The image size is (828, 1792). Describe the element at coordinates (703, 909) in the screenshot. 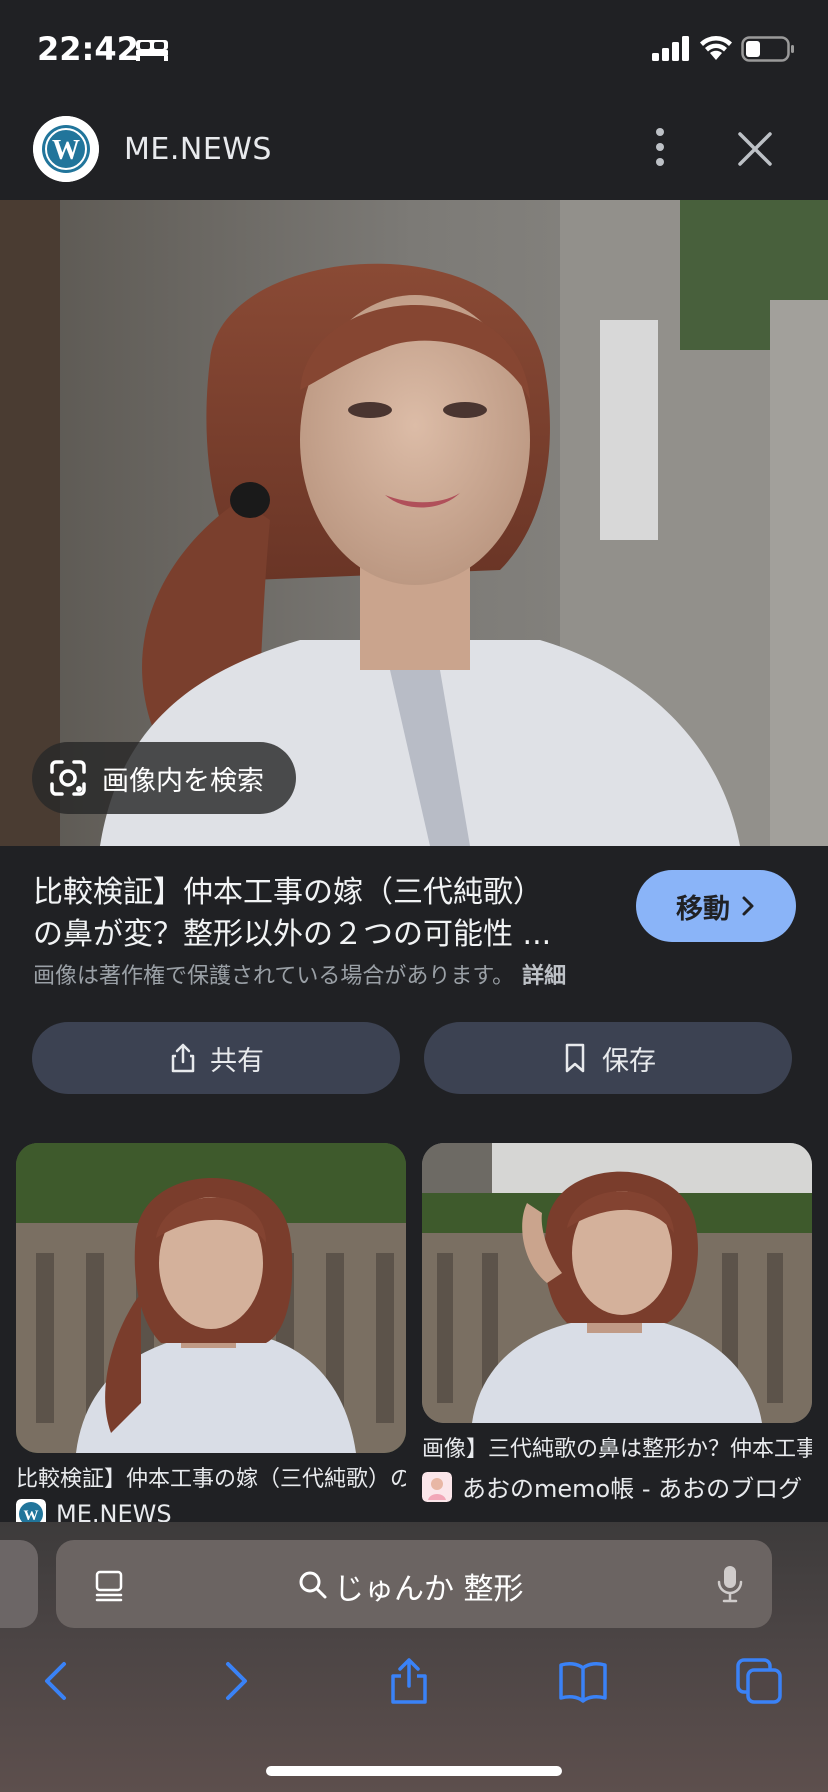

I see `visit-label: 移動` at that location.